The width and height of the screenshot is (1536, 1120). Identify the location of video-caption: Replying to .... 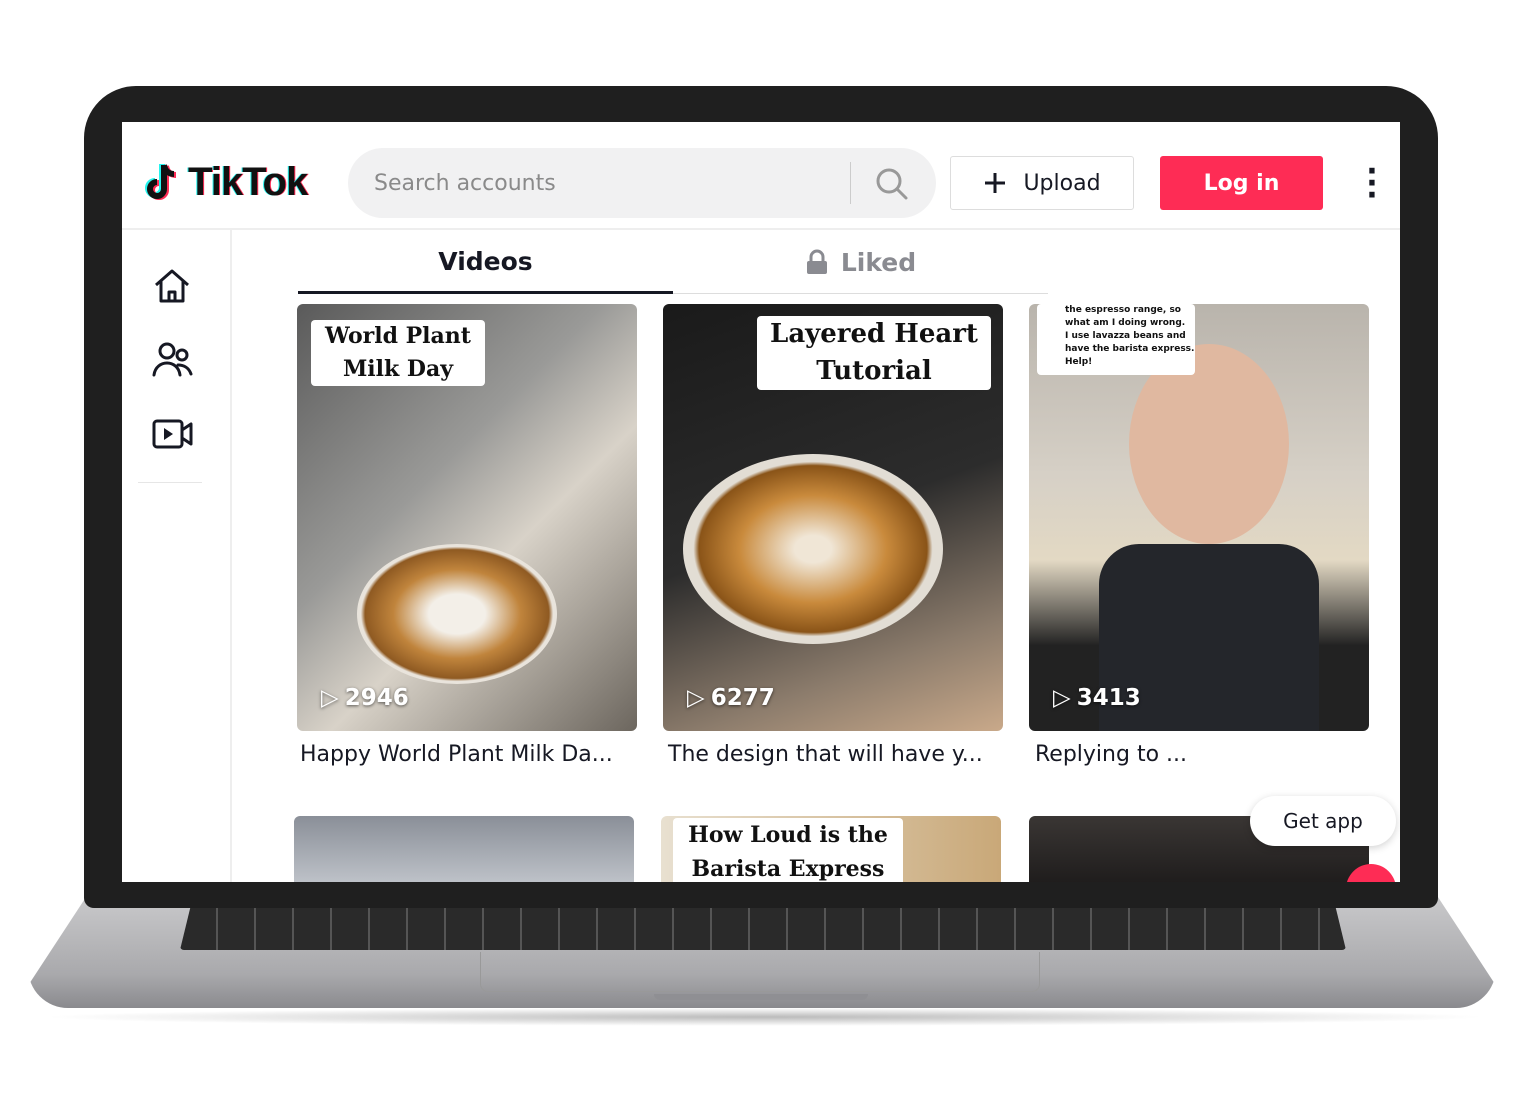
(1205, 754).